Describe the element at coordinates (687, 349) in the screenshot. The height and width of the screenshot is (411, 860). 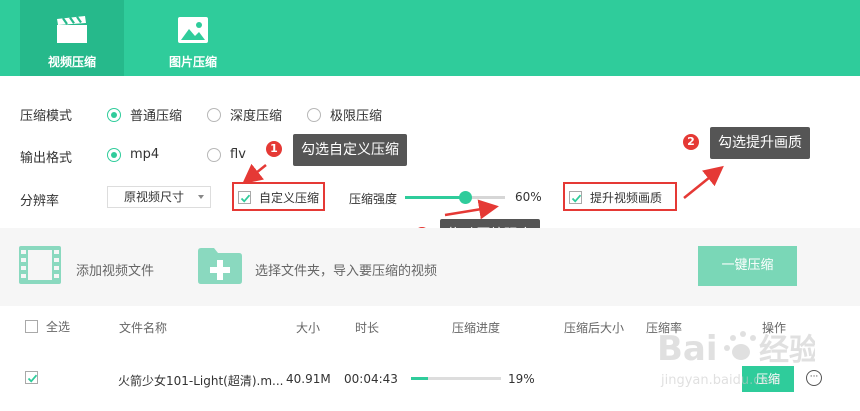
I see `svg-text: Bai` at that location.